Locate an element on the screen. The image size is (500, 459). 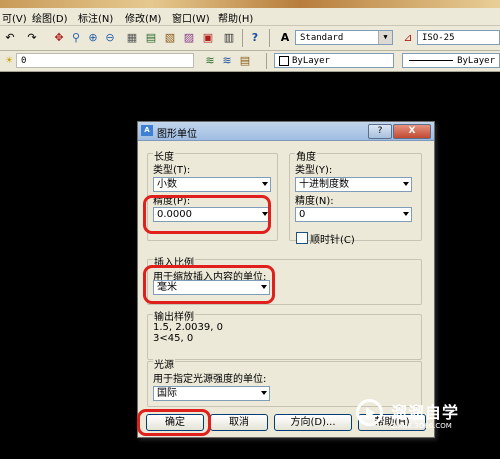
sample-output-line-1: 1.5, 2.0039, 0 is located at coordinates (188, 327).